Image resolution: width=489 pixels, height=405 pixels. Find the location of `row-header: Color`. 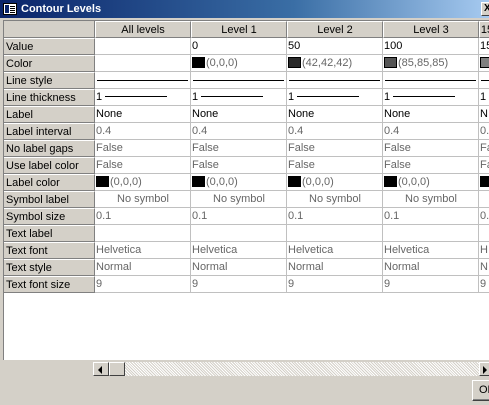

row-header: Color is located at coordinates (49, 63).